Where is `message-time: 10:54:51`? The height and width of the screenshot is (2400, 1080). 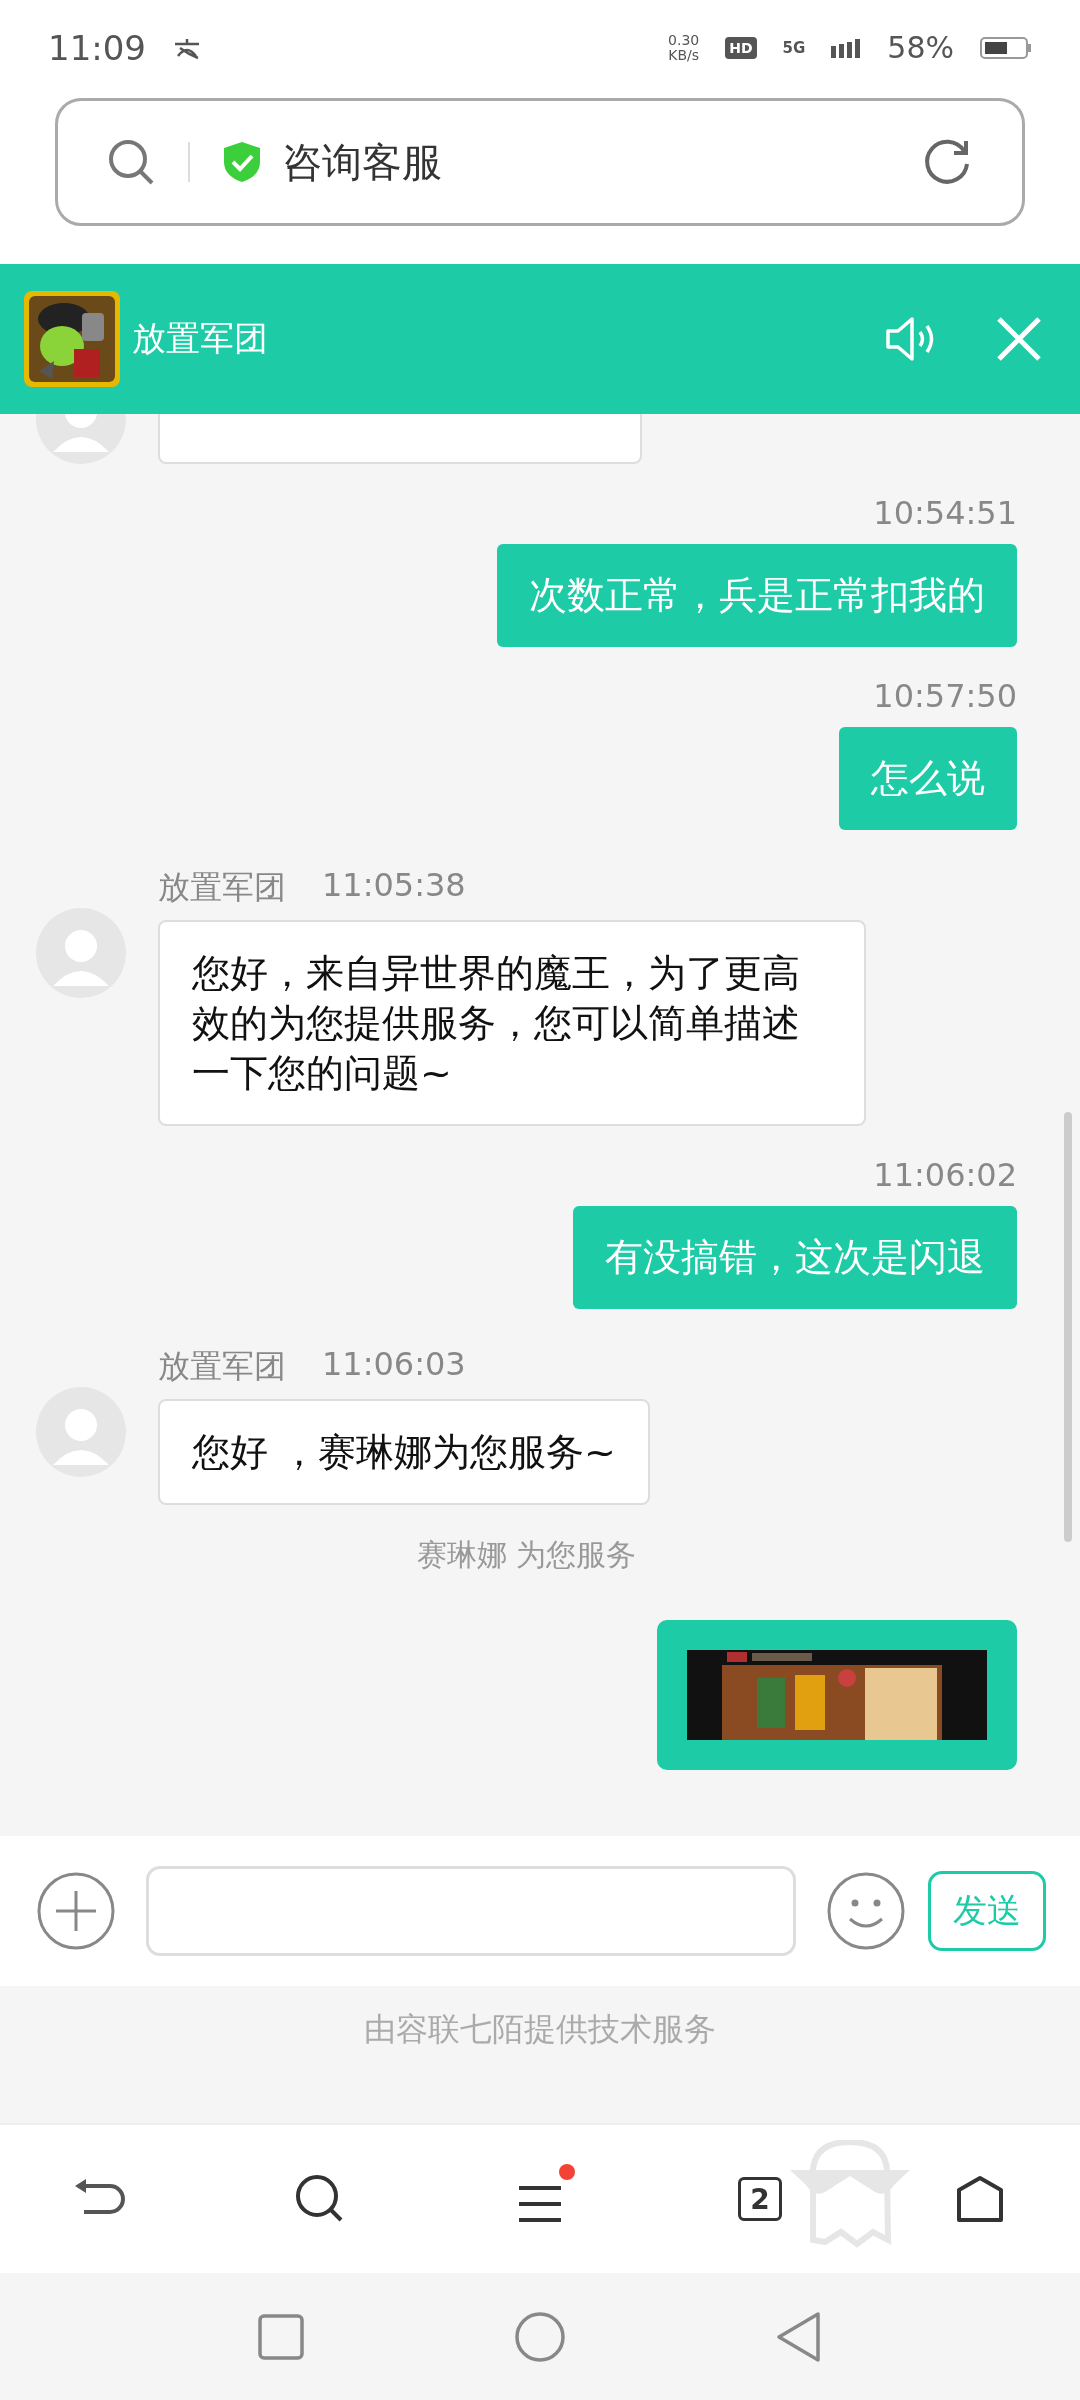 message-time: 10:54:51 is located at coordinates (945, 513).